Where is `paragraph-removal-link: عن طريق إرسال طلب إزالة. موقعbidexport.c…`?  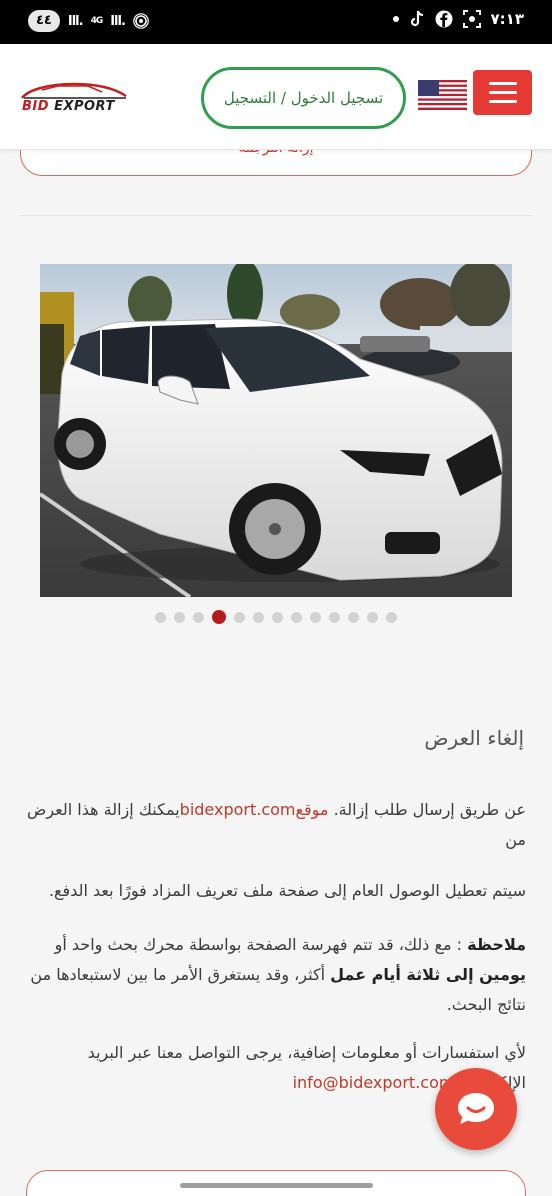 paragraph-removal-link: عن طريق إرسال طلب إزالة. موقعbidexport.c… is located at coordinates (276, 825).